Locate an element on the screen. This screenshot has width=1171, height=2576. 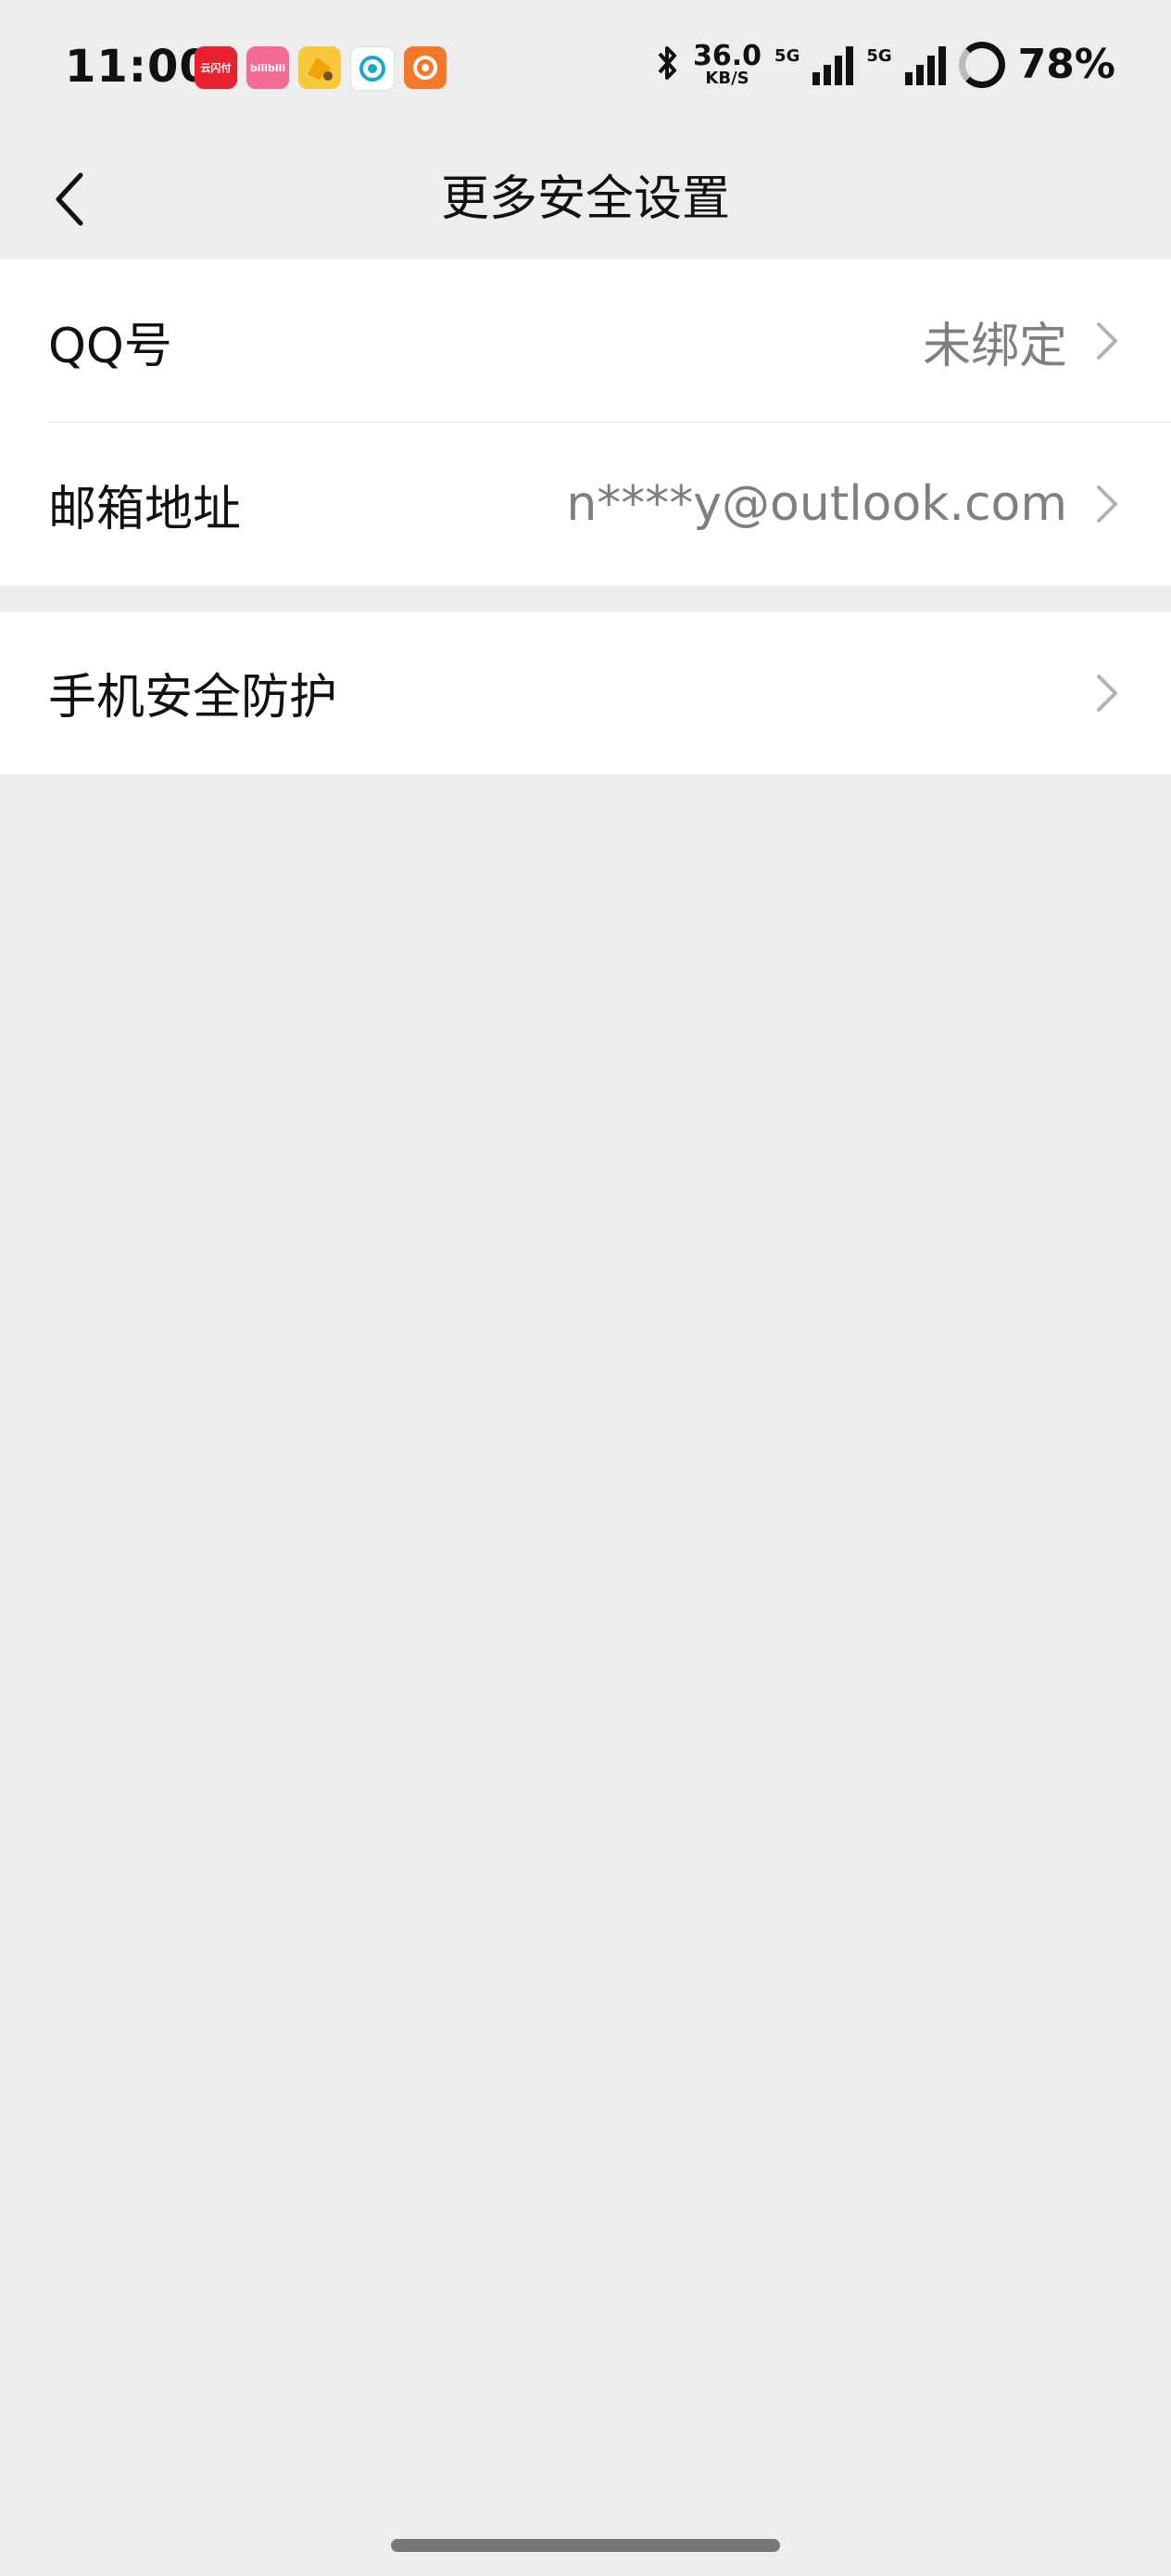
email-address-row: 邮箱地址 n****y@outlook.com is located at coordinates (585, 505).